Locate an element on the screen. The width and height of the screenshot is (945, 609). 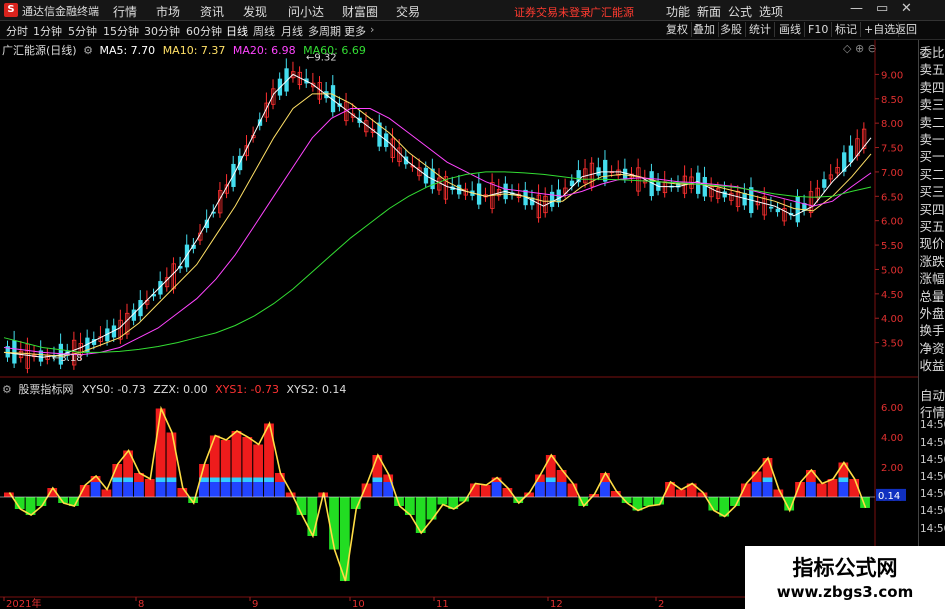
period-tab-multi: 多周期 is located at coordinates (324, 31).